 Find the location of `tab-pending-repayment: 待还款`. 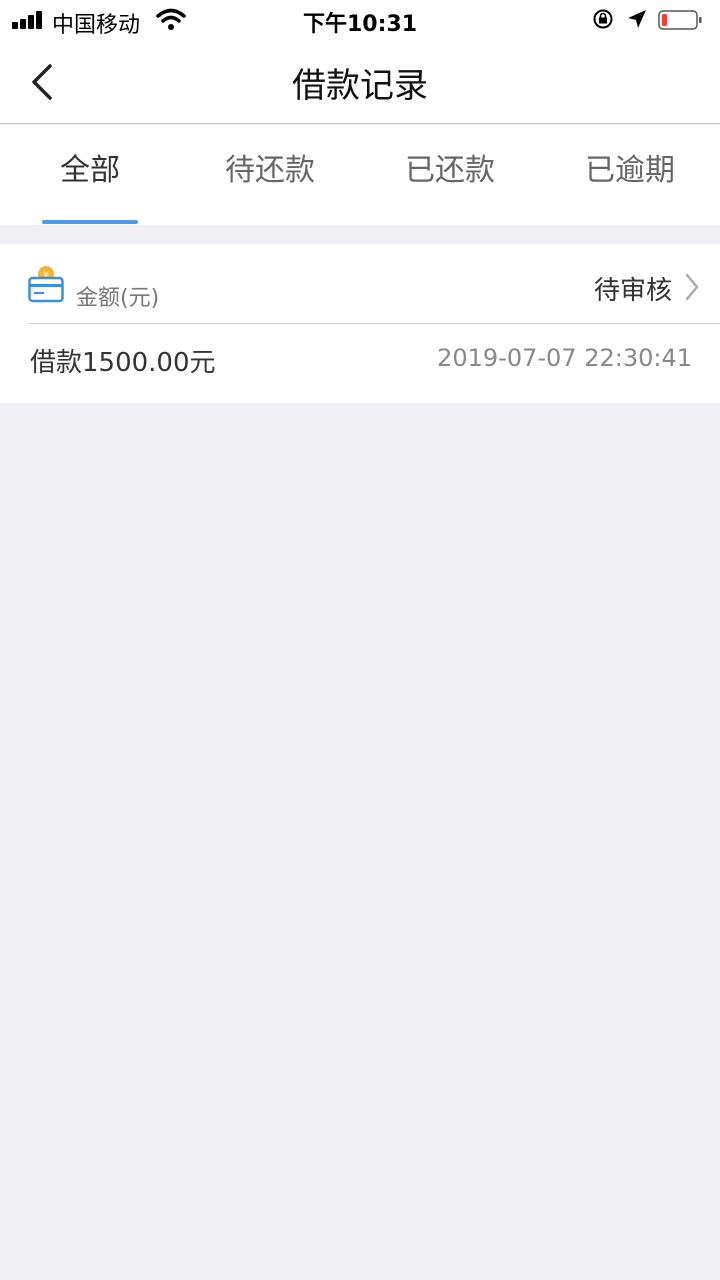

tab-pending-repayment: 待还款 is located at coordinates (270, 175).